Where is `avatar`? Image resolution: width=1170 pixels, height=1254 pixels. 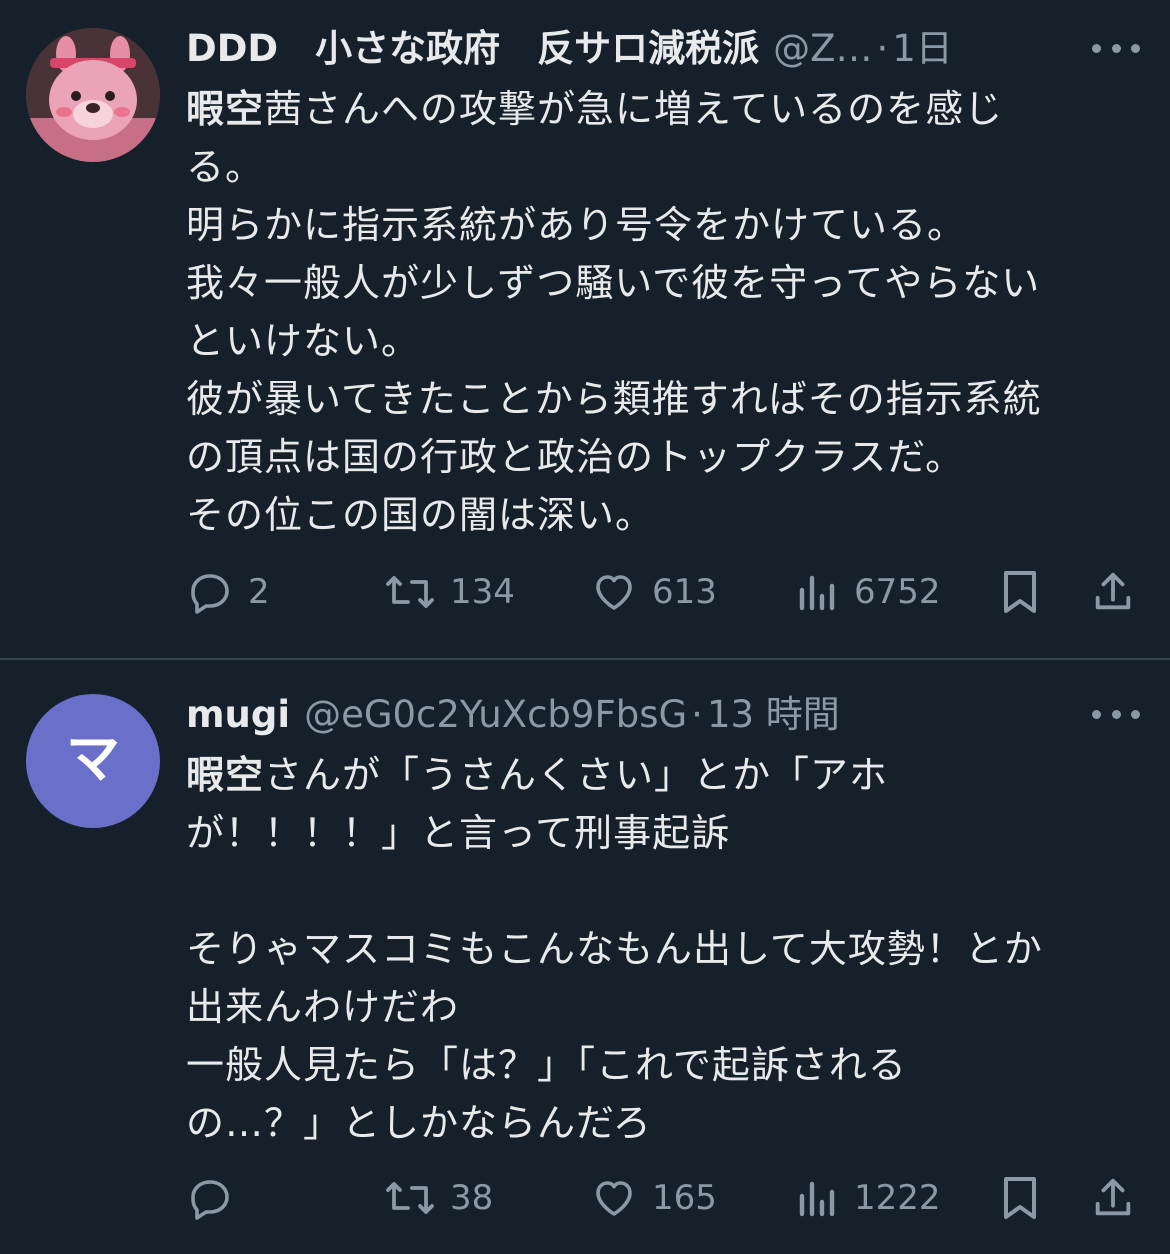
avatar is located at coordinates (93, 95).